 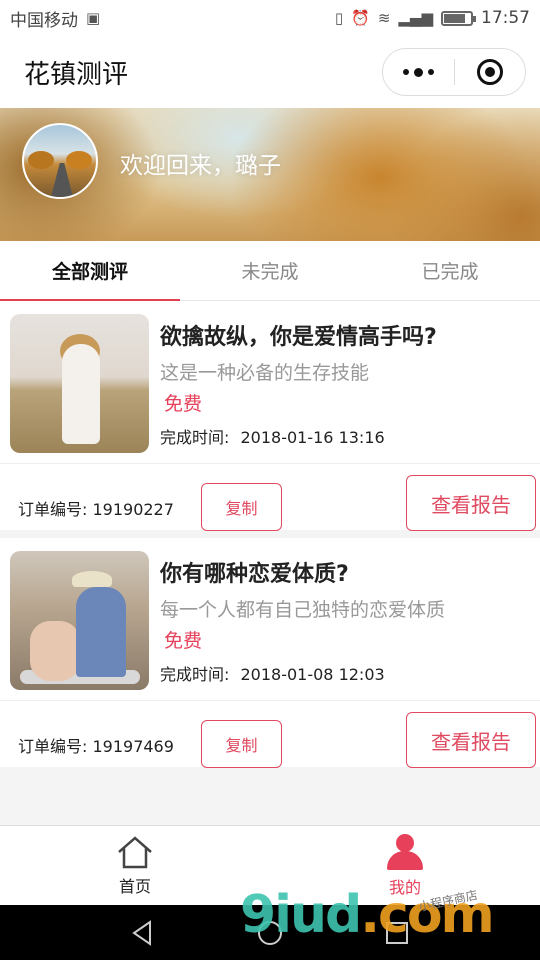 I want to click on tabbar-item-home: 首页, so click(x=135, y=865).